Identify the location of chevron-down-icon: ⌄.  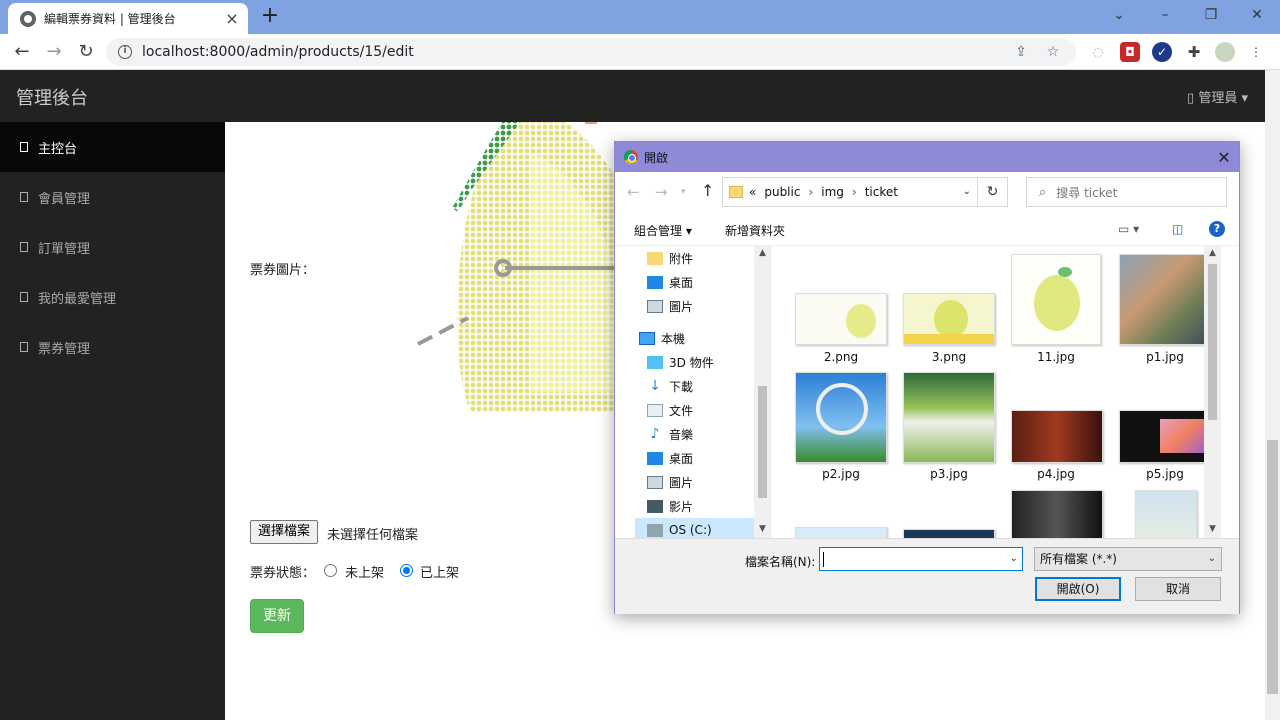
(1014, 558).